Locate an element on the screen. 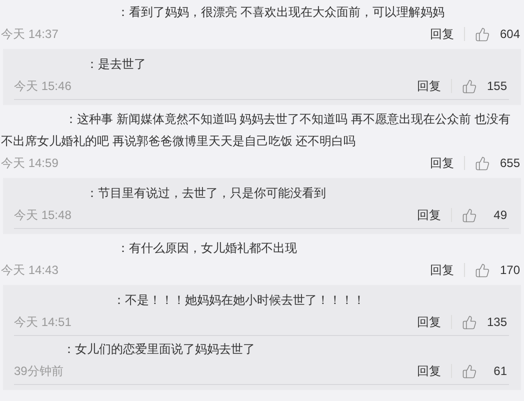 The image size is (524, 401). comment-text: ：看到了妈妈，很漂亮 不喜欢出现在大众面前，可以理解妈妈 is located at coordinates (281, 12).